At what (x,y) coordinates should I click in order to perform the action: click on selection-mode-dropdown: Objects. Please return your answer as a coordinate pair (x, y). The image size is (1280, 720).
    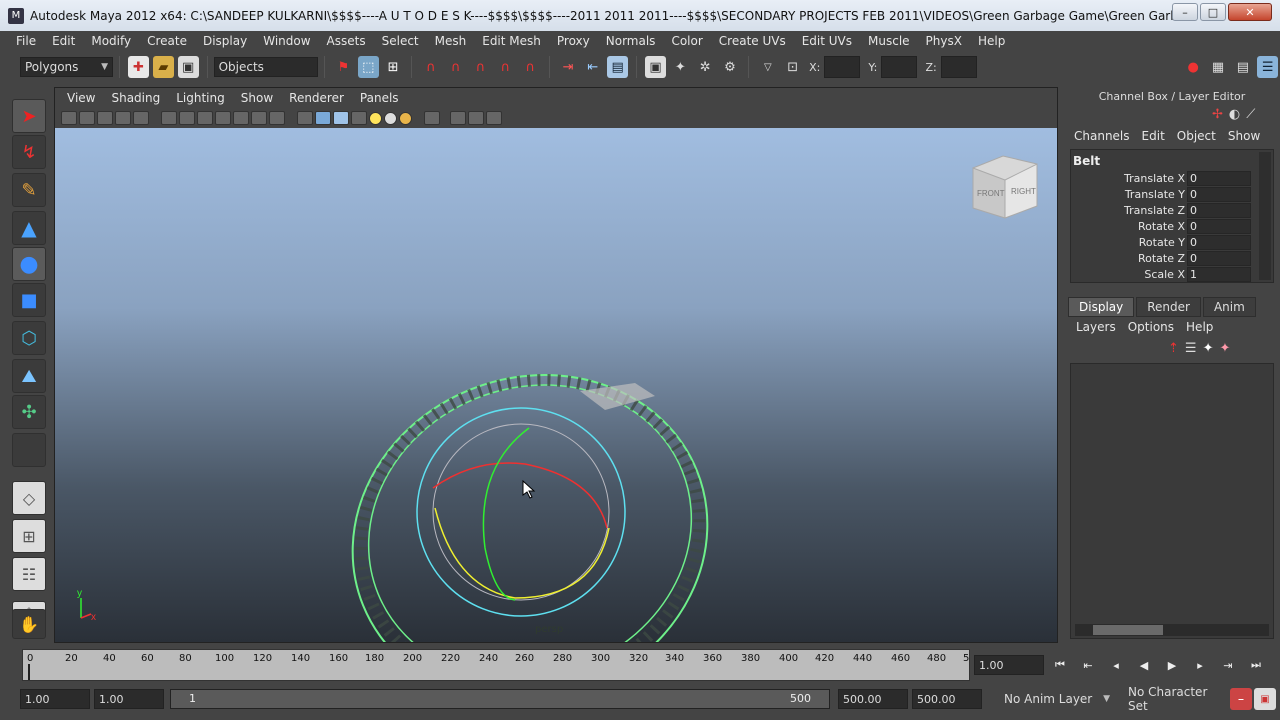
    Looking at the image, I should click on (265, 67).